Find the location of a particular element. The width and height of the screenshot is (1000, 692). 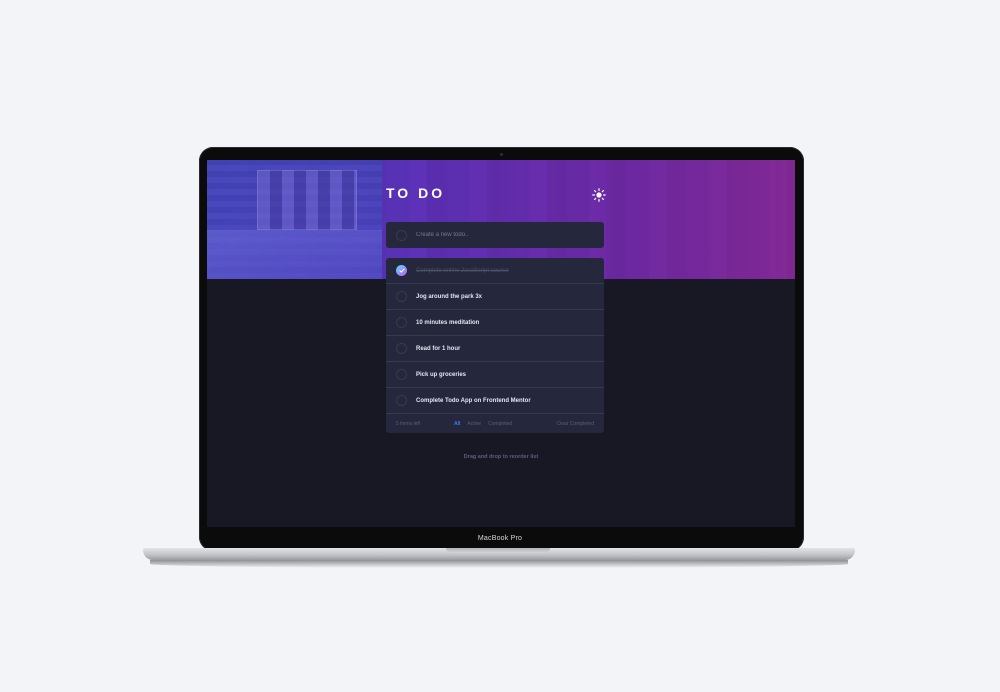

todo-text: 10 minutes meditation is located at coordinates (448, 322).